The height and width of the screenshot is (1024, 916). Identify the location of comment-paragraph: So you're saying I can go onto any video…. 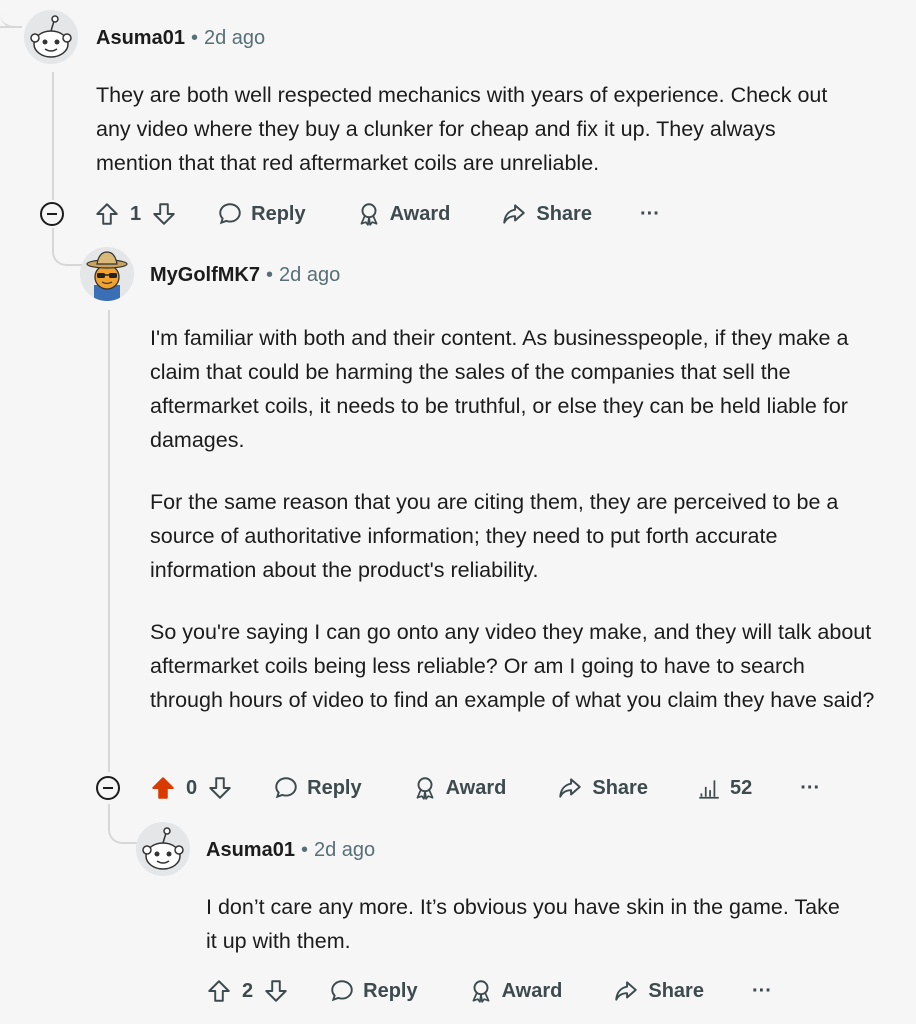
(512, 666).